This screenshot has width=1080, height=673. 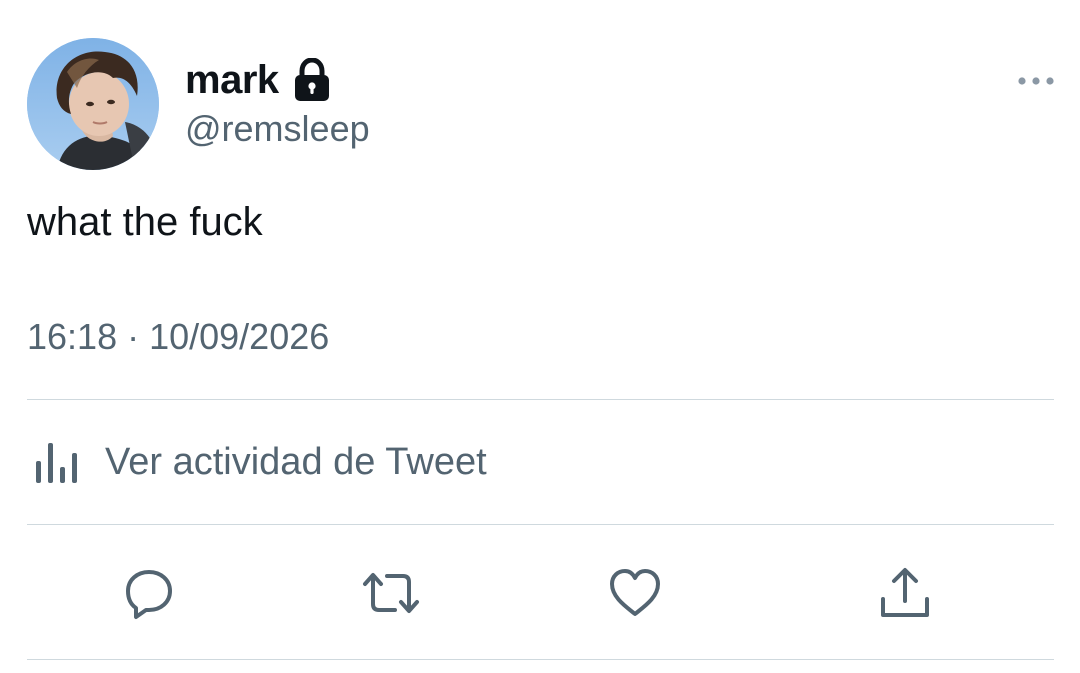 I want to click on like-button, so click(x=635, y=595).